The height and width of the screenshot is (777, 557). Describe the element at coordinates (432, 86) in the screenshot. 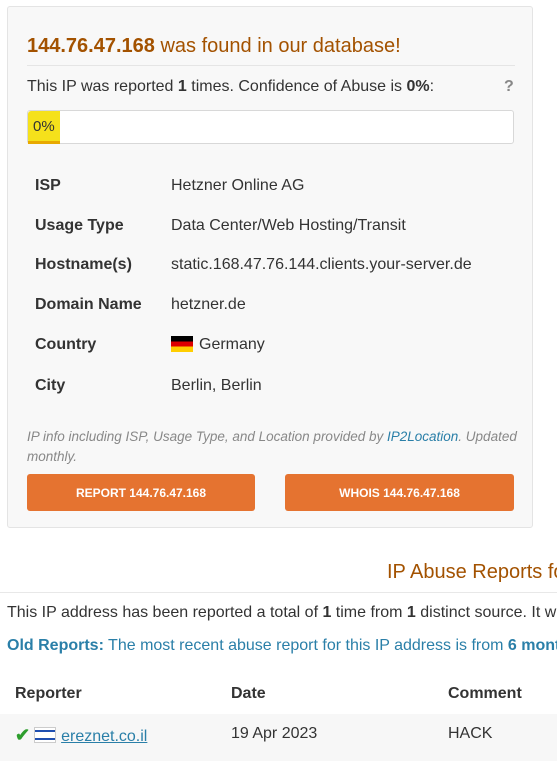

I see `report-summary-suffix: :` at that location.